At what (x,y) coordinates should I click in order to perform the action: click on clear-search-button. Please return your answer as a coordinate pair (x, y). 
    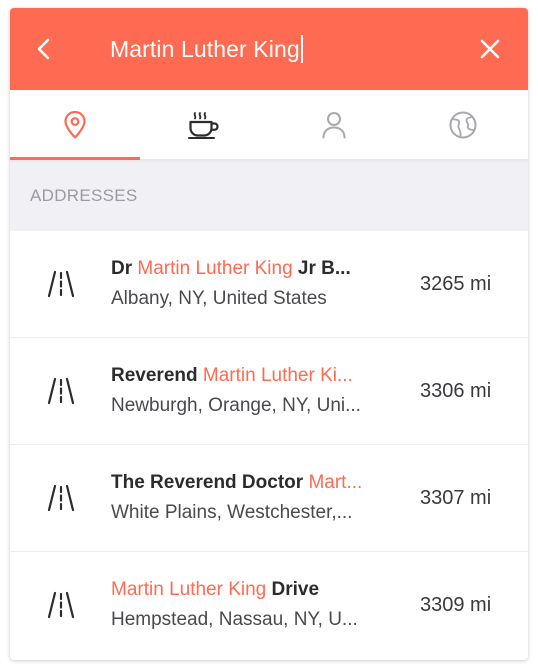
    Looking at the image, I should click on (490, 49).